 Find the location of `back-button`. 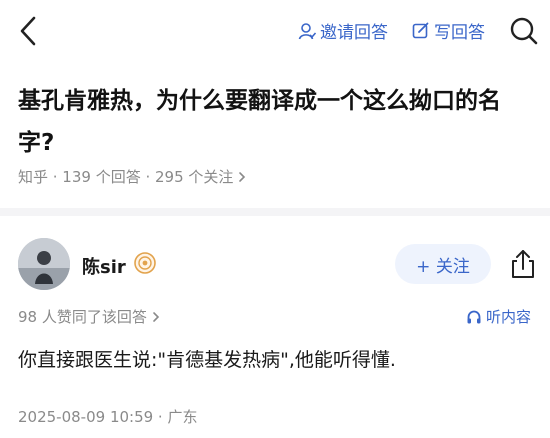

back-button is located at coordinates (29, 31).